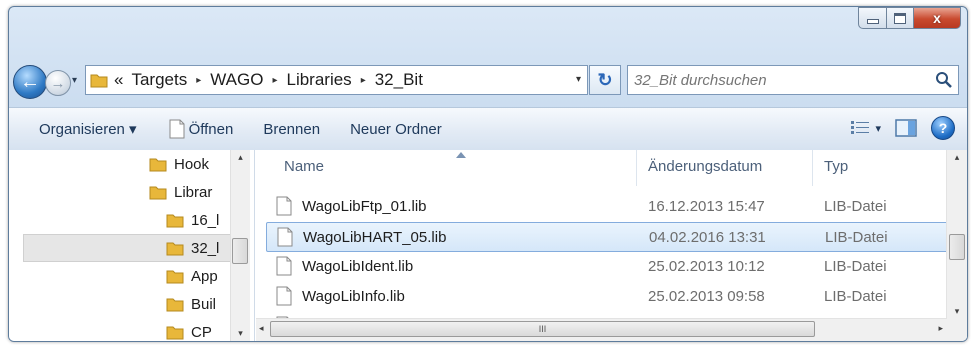  What do you see at coordinates (578, 79) in the screenshot?
I see `address-dropdown-button: ▾` at bounding box center [578, 79].